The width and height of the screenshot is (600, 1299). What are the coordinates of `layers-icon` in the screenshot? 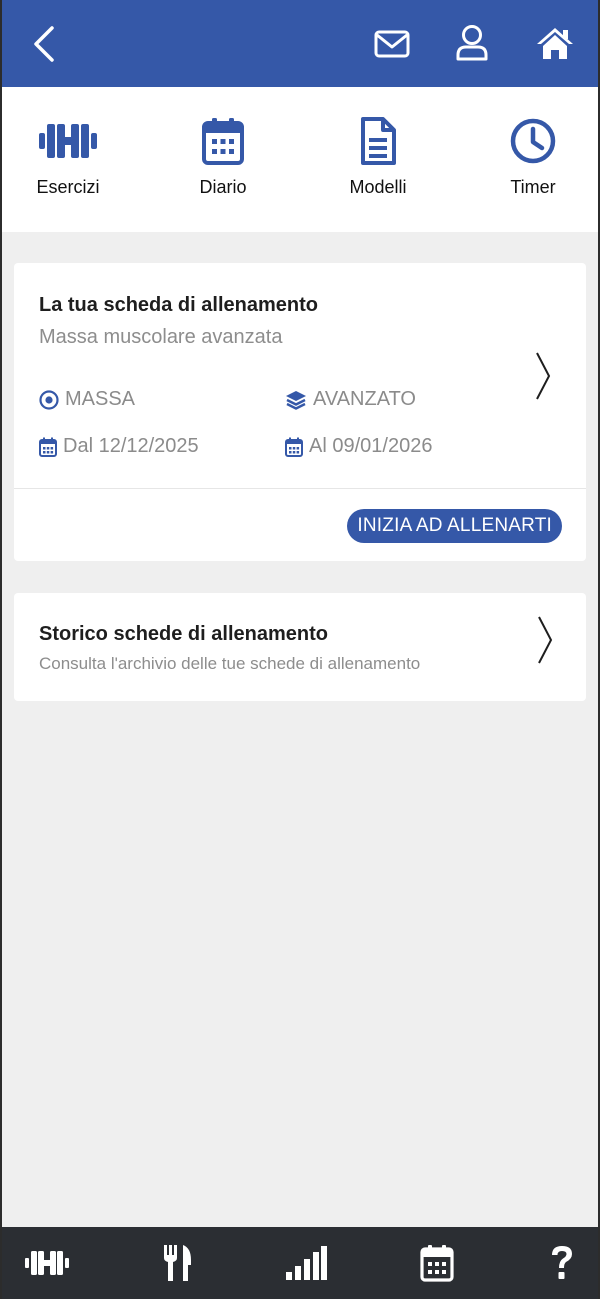 It's located at (296, 400).